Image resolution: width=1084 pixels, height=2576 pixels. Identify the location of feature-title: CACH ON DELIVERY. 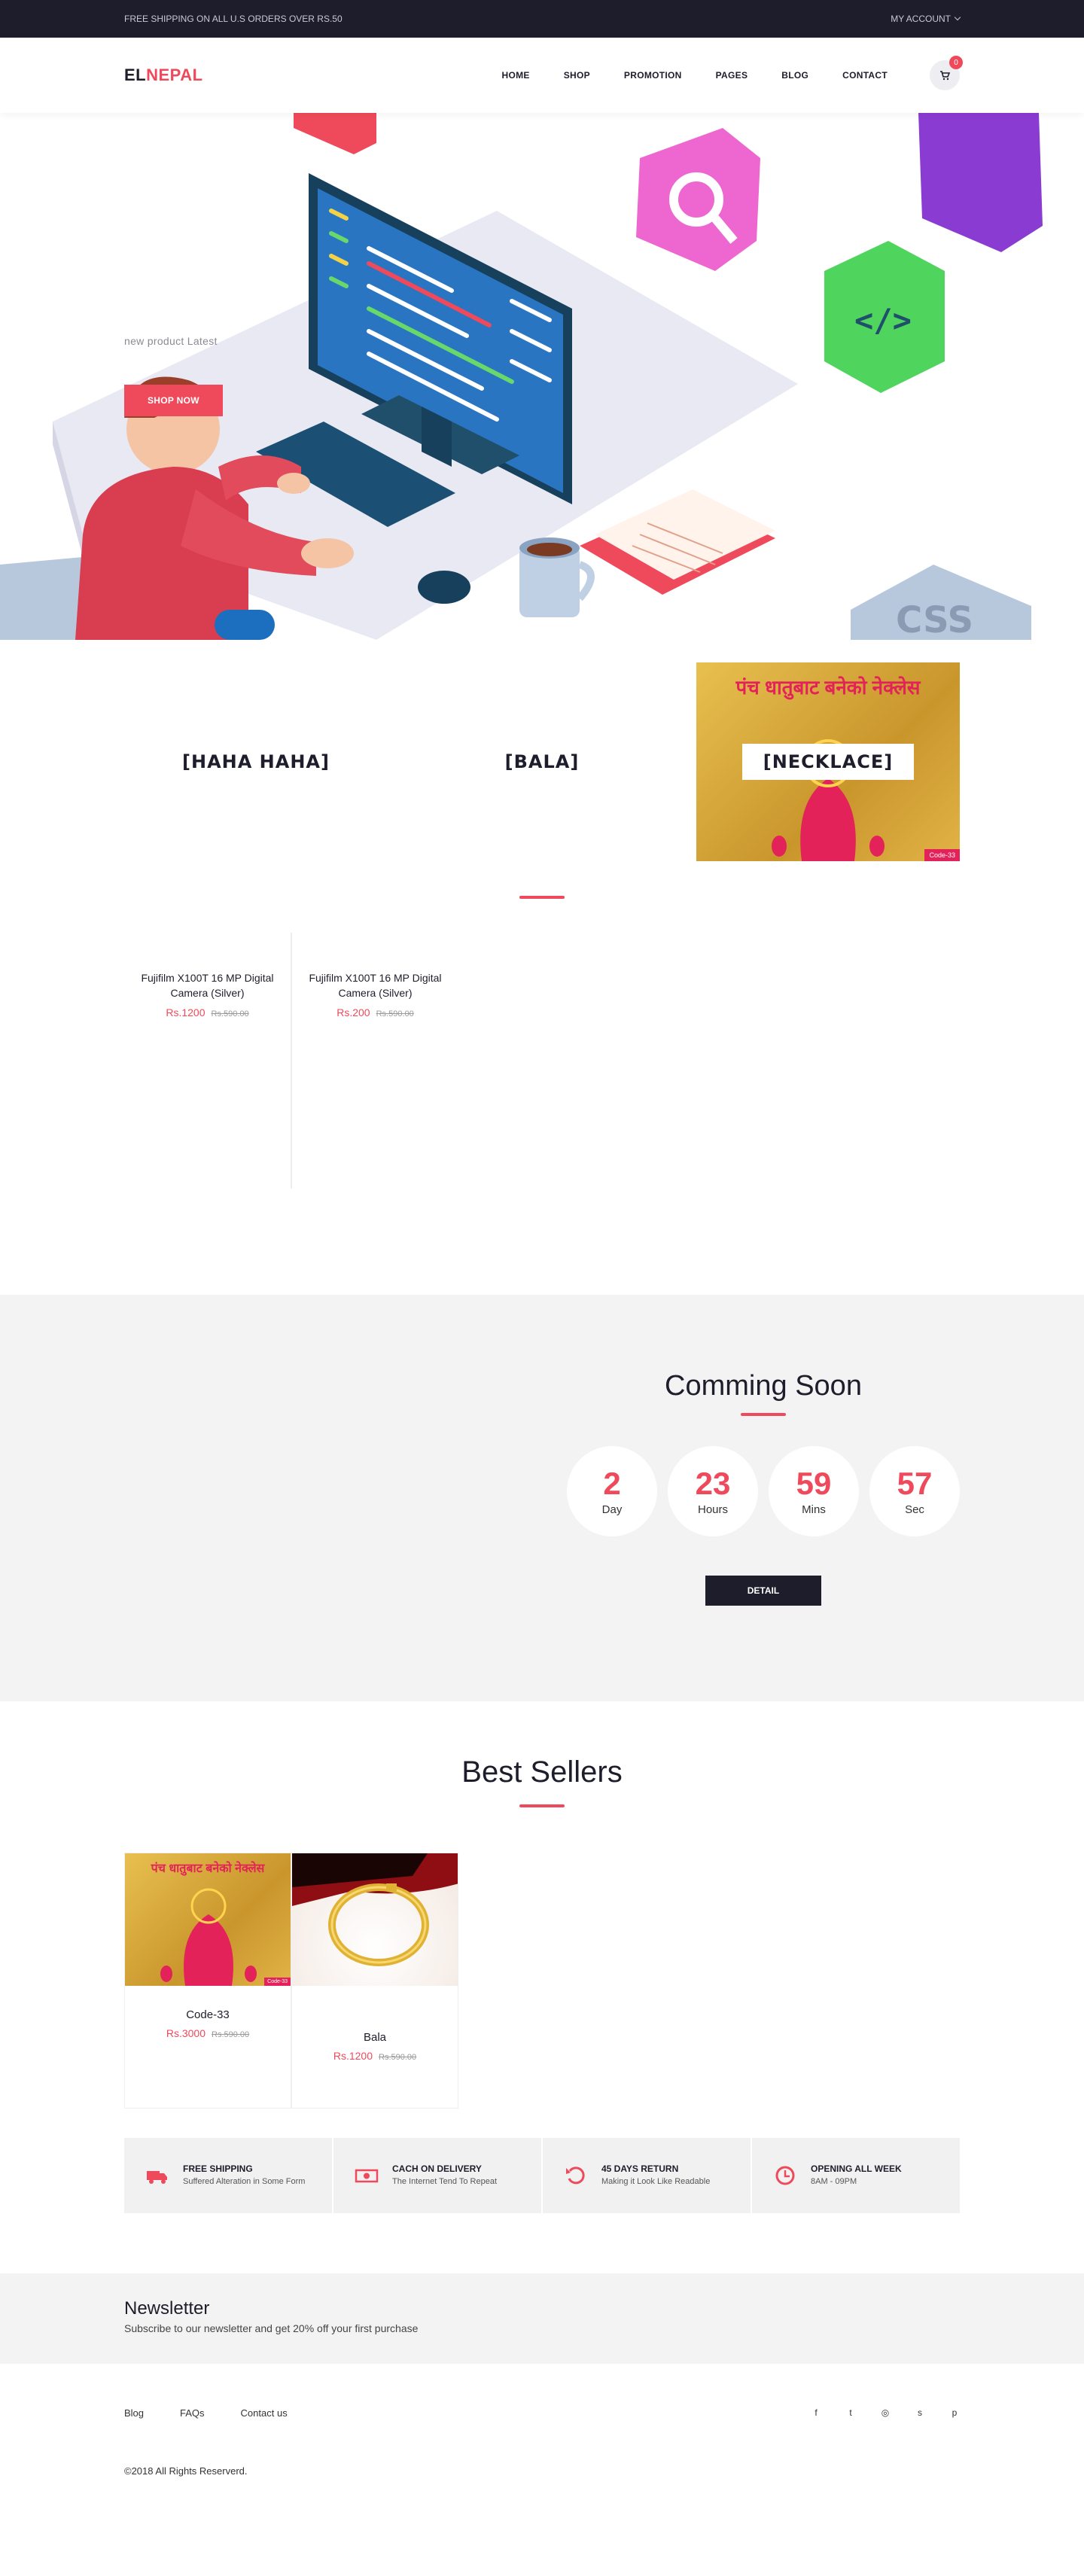
(437, 2169).